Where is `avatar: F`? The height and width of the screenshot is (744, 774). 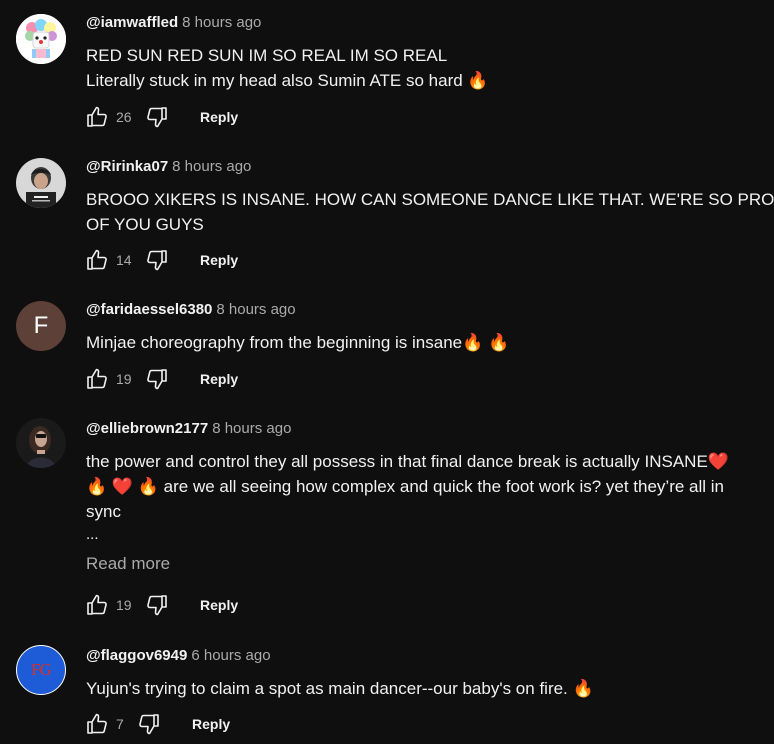
avatar: F is located at coordinates (41, 326).